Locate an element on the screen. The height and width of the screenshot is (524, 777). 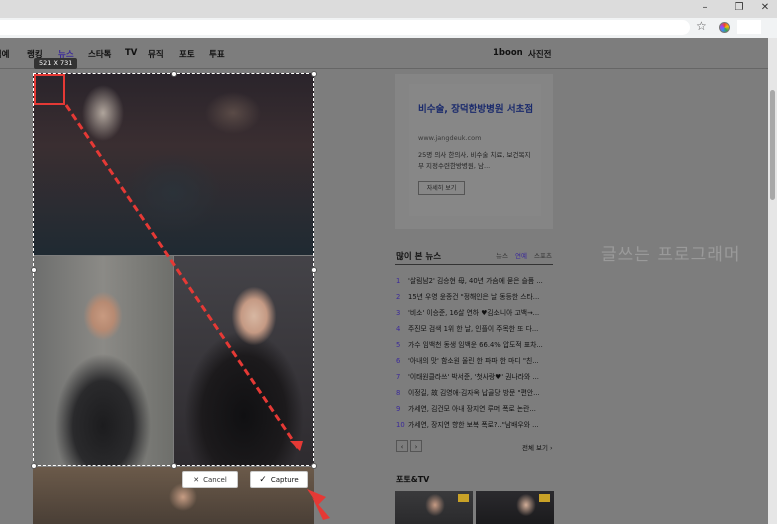
view-all-link: 전체 보기 › is located at coordinates (537, 447).